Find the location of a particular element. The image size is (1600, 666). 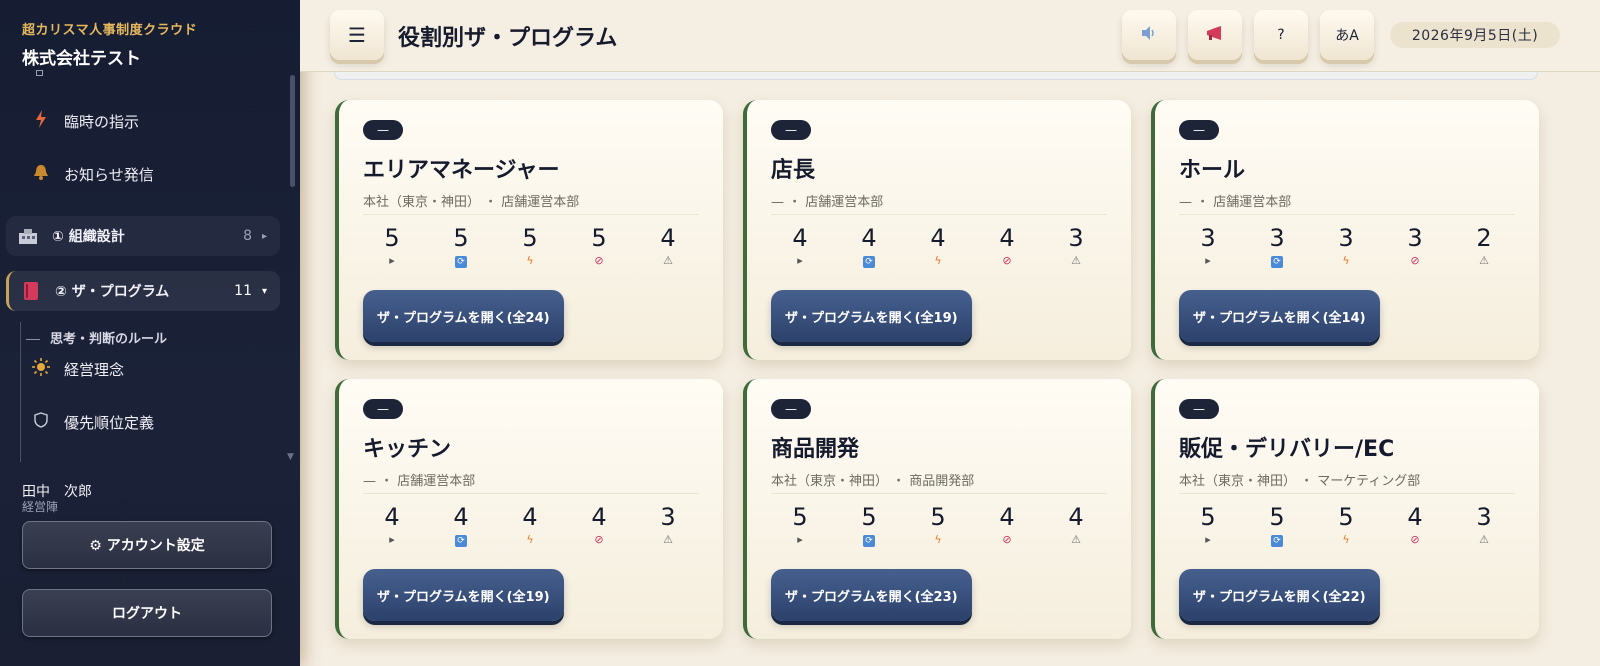

stat-repeat: 5 ⟳ is located at coordinates (1277, 525).